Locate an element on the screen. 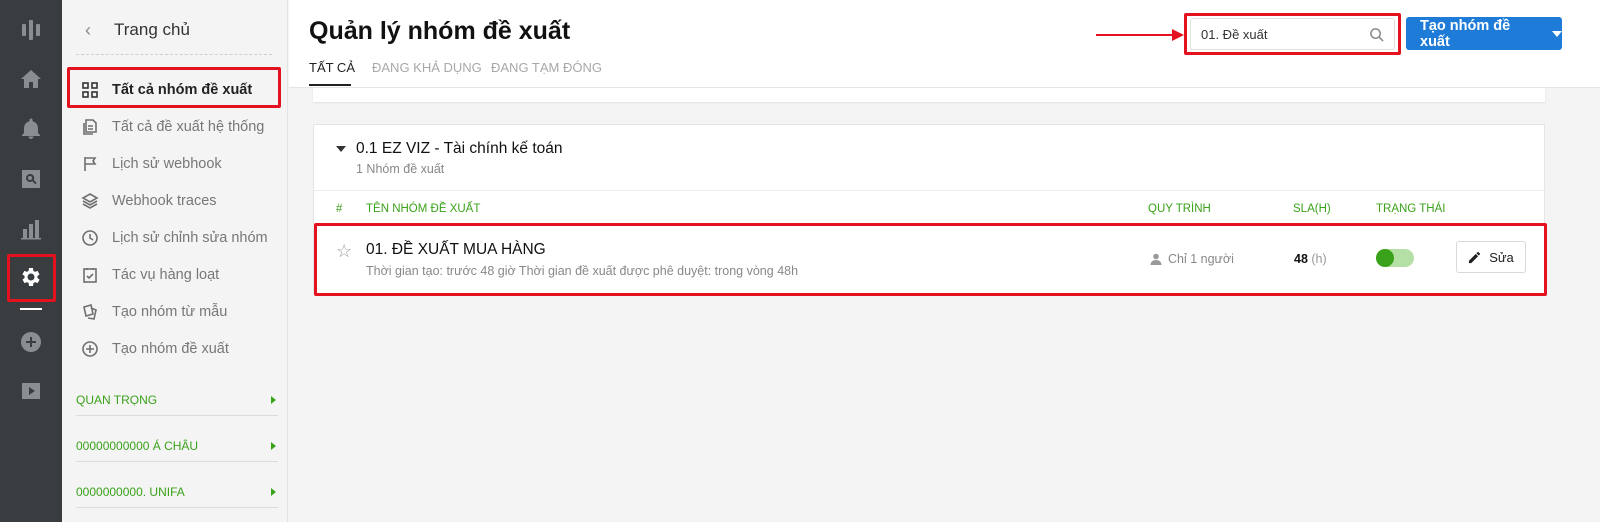 The image size is (1600, 522). logo-icon is located at coordinates (31, 30).